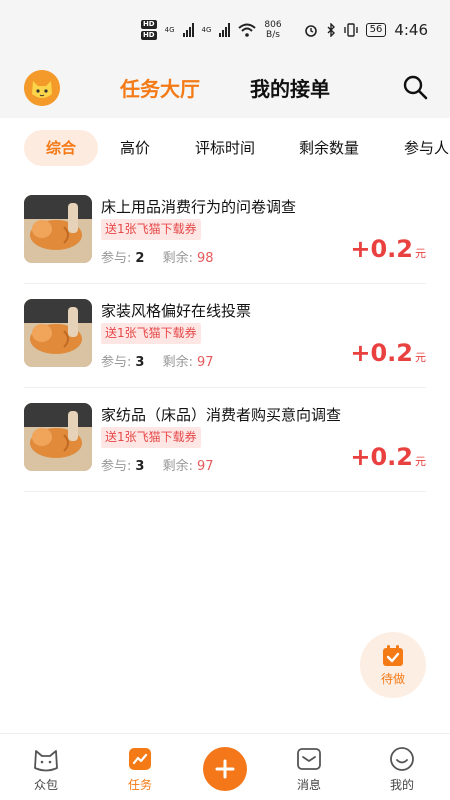  I want to click on nav-home: 众包, so click(46, 769).